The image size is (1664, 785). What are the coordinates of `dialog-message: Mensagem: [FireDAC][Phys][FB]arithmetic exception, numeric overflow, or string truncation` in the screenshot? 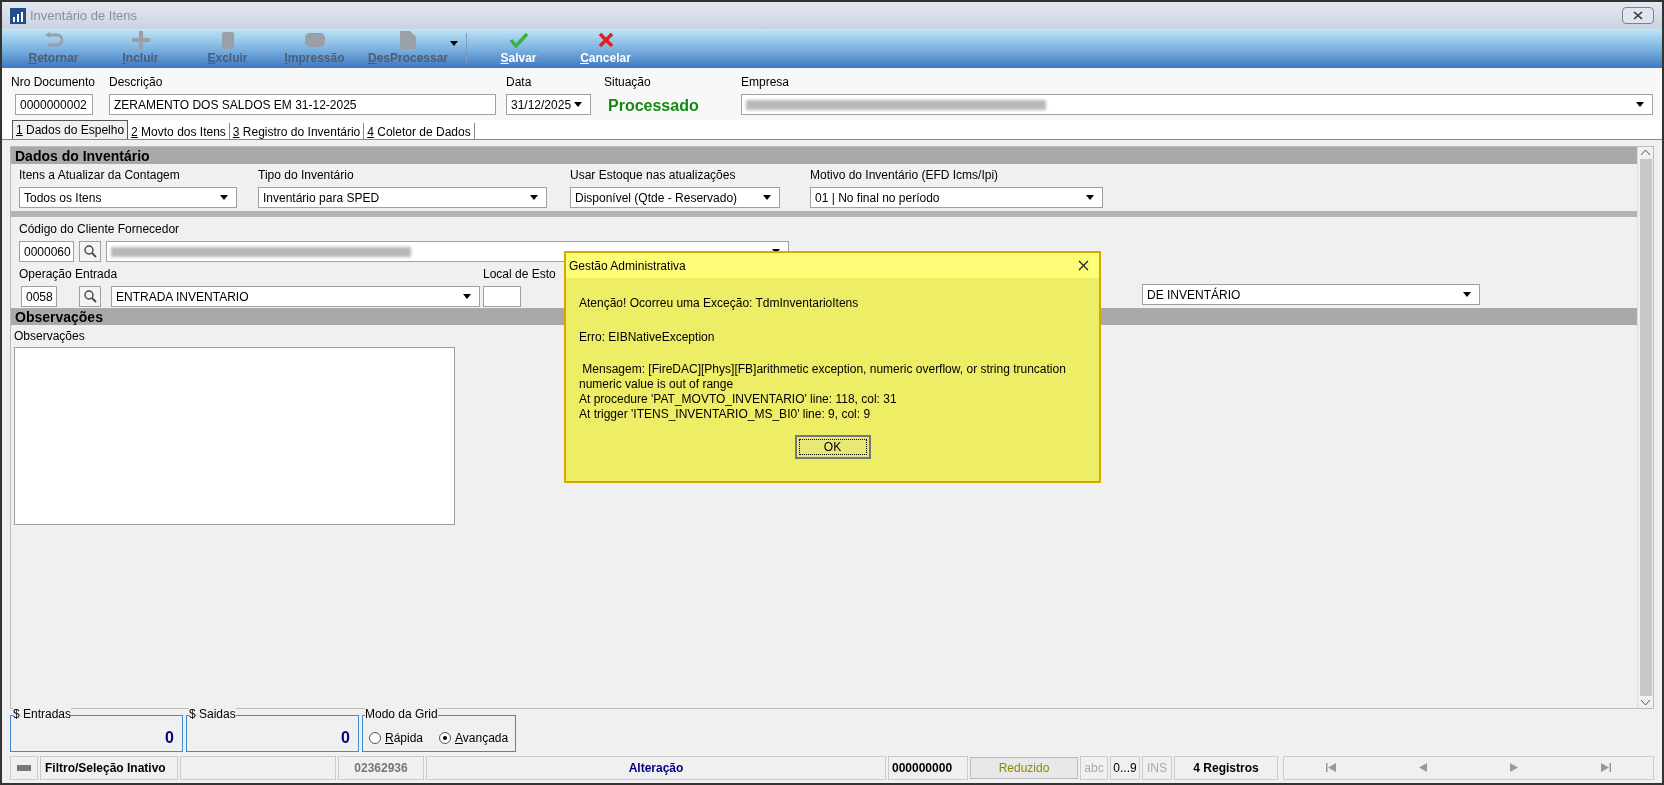 It's located at (824, 369).